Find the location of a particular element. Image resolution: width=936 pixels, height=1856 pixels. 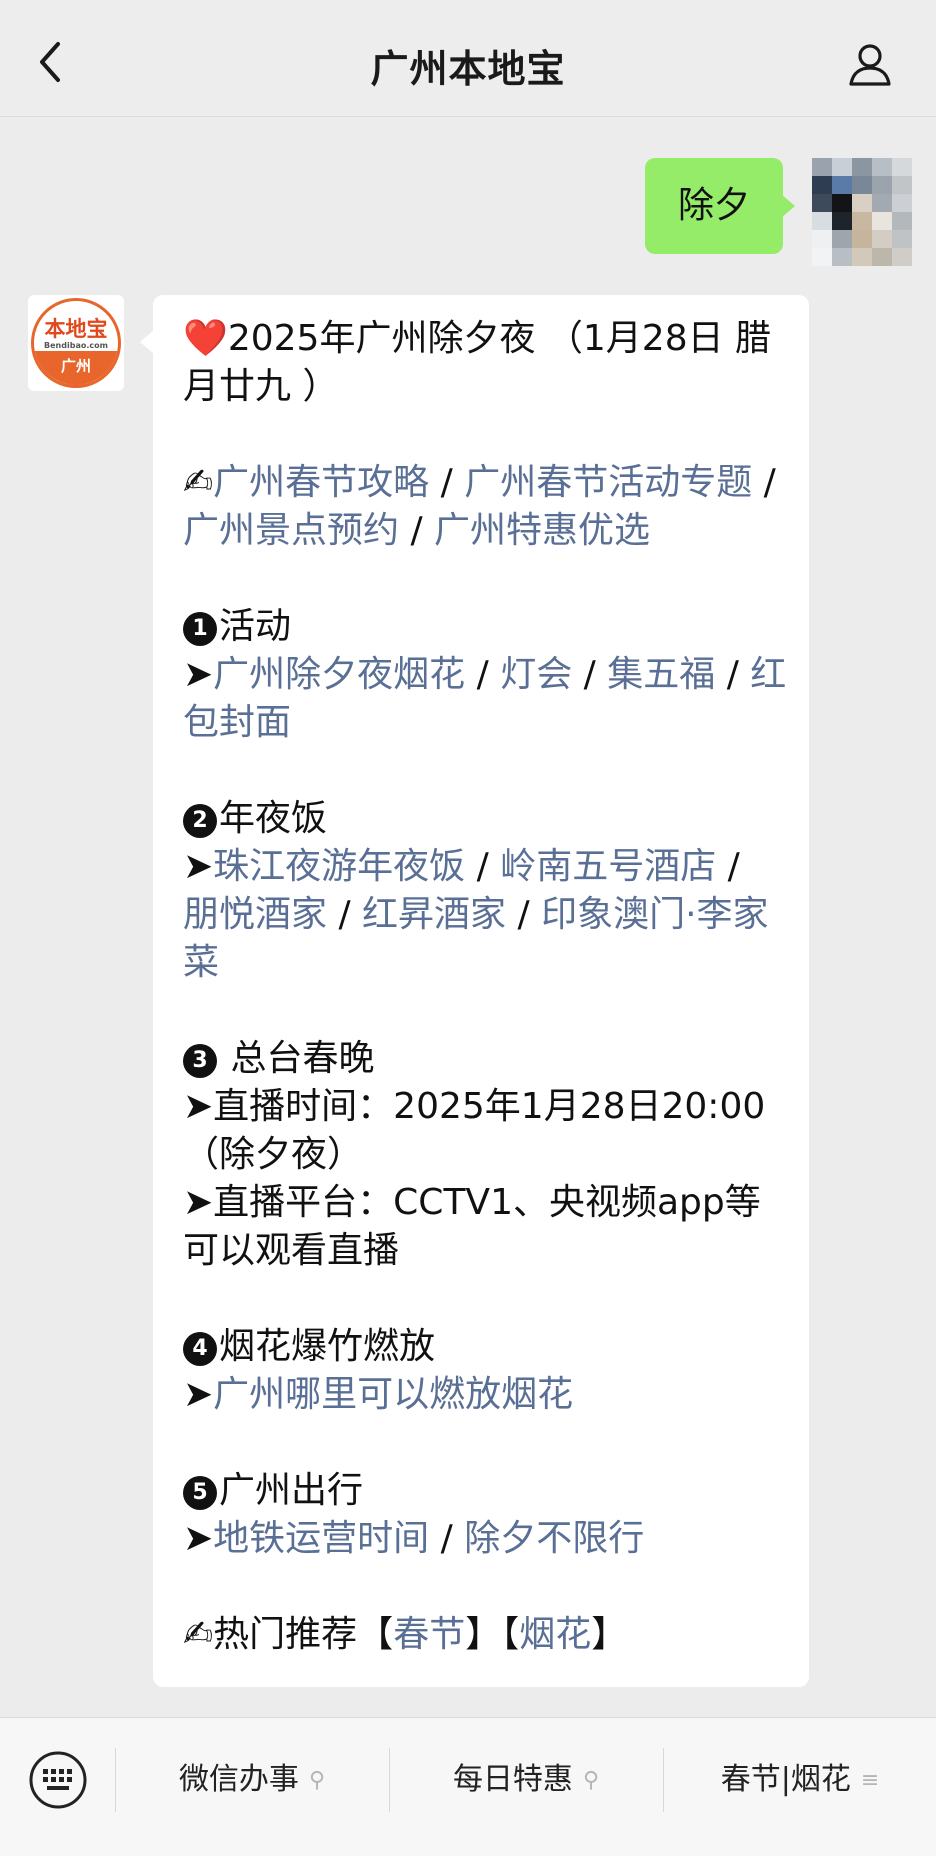

link-spring-festival-guide: 广州春节攻略 is located at coordinates (321, 482).